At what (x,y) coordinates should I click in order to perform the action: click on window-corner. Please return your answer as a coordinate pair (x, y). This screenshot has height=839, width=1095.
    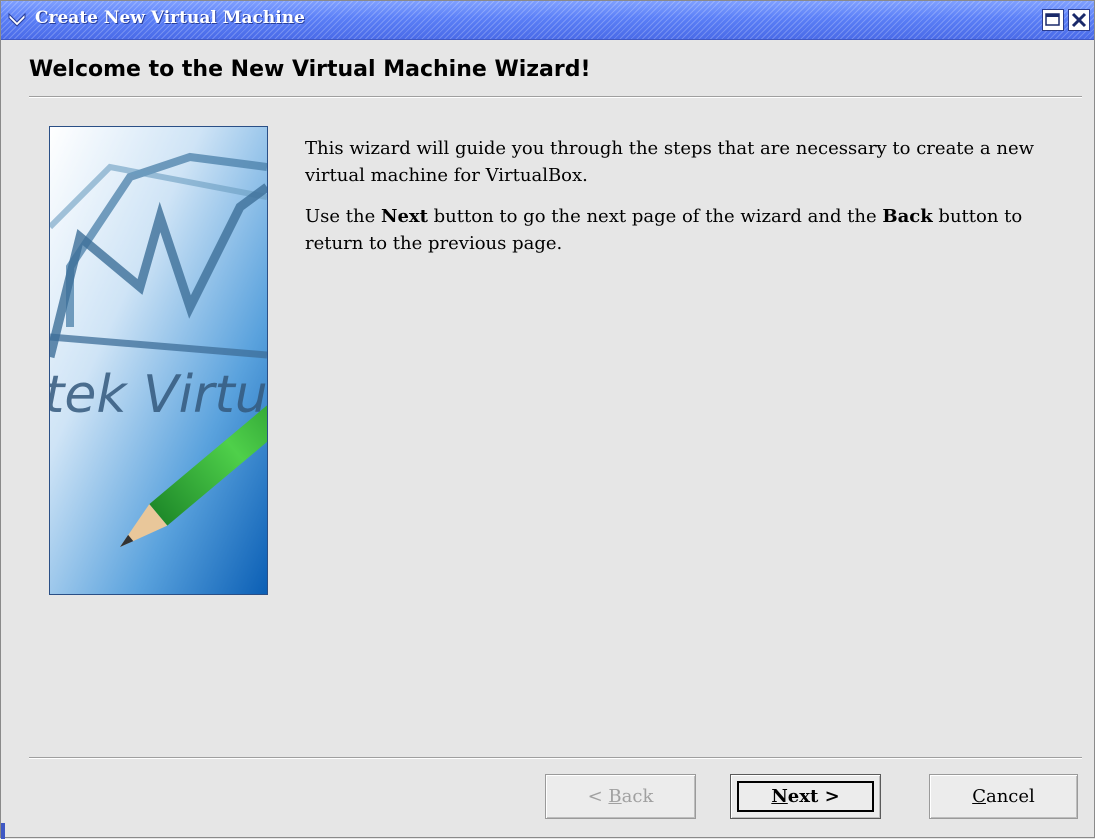
    Looking at the image, I should click on (3, 831).